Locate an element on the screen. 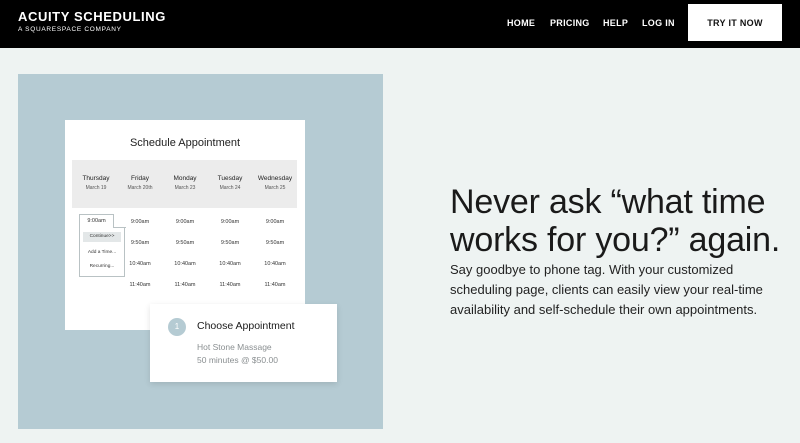  day-name: Friday is located at coordinates (140, 178).